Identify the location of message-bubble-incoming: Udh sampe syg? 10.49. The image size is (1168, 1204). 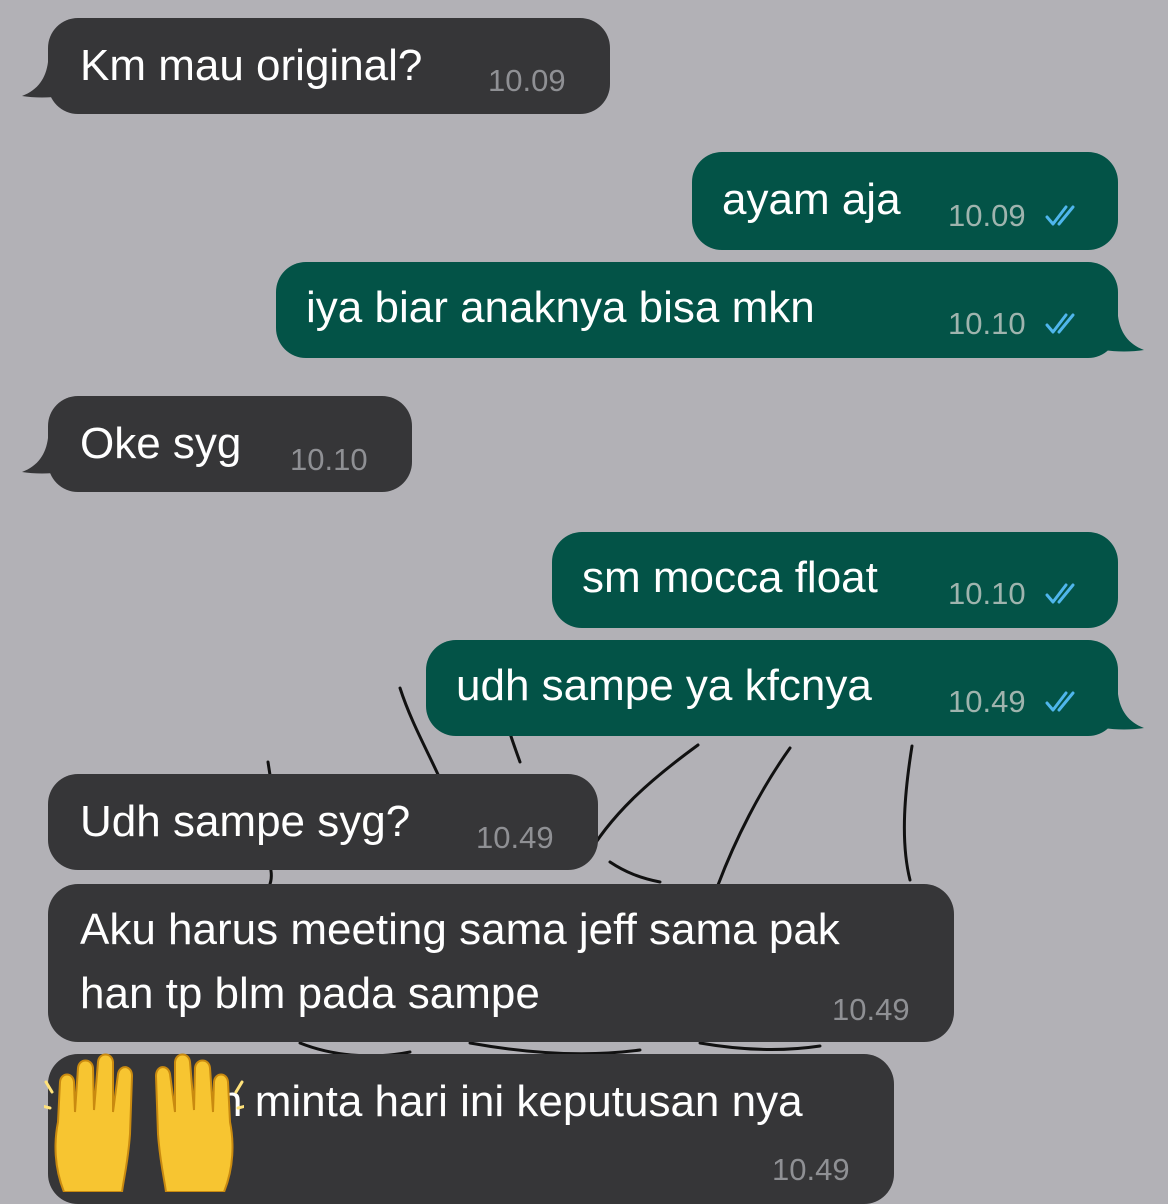
(323, 822).